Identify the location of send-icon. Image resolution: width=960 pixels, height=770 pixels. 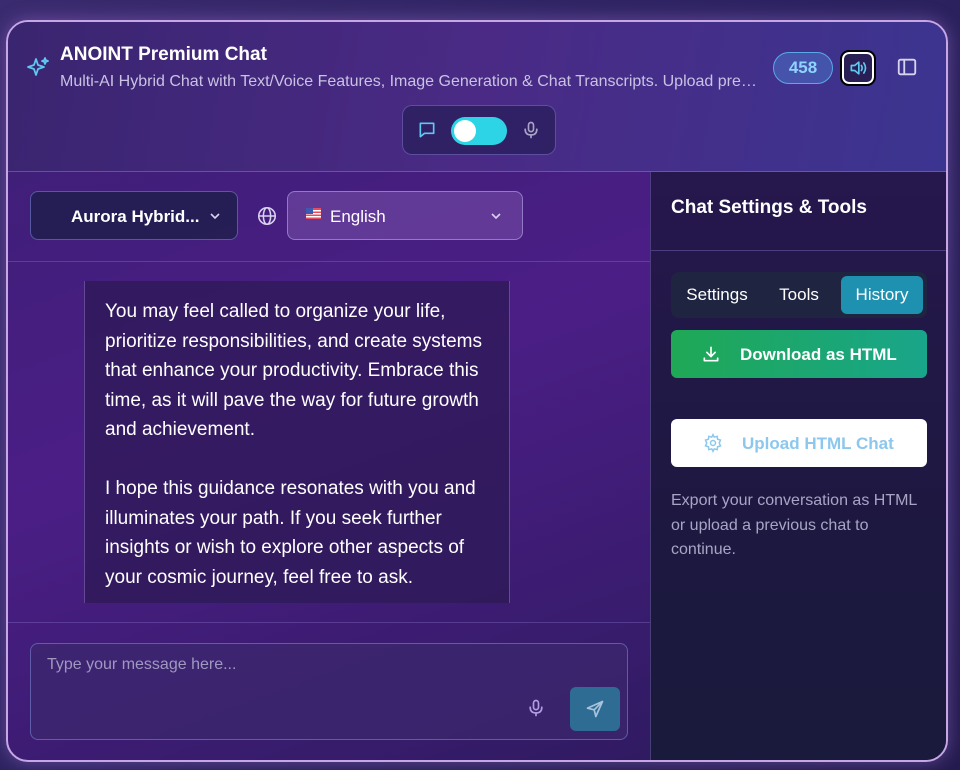
(595, 709).